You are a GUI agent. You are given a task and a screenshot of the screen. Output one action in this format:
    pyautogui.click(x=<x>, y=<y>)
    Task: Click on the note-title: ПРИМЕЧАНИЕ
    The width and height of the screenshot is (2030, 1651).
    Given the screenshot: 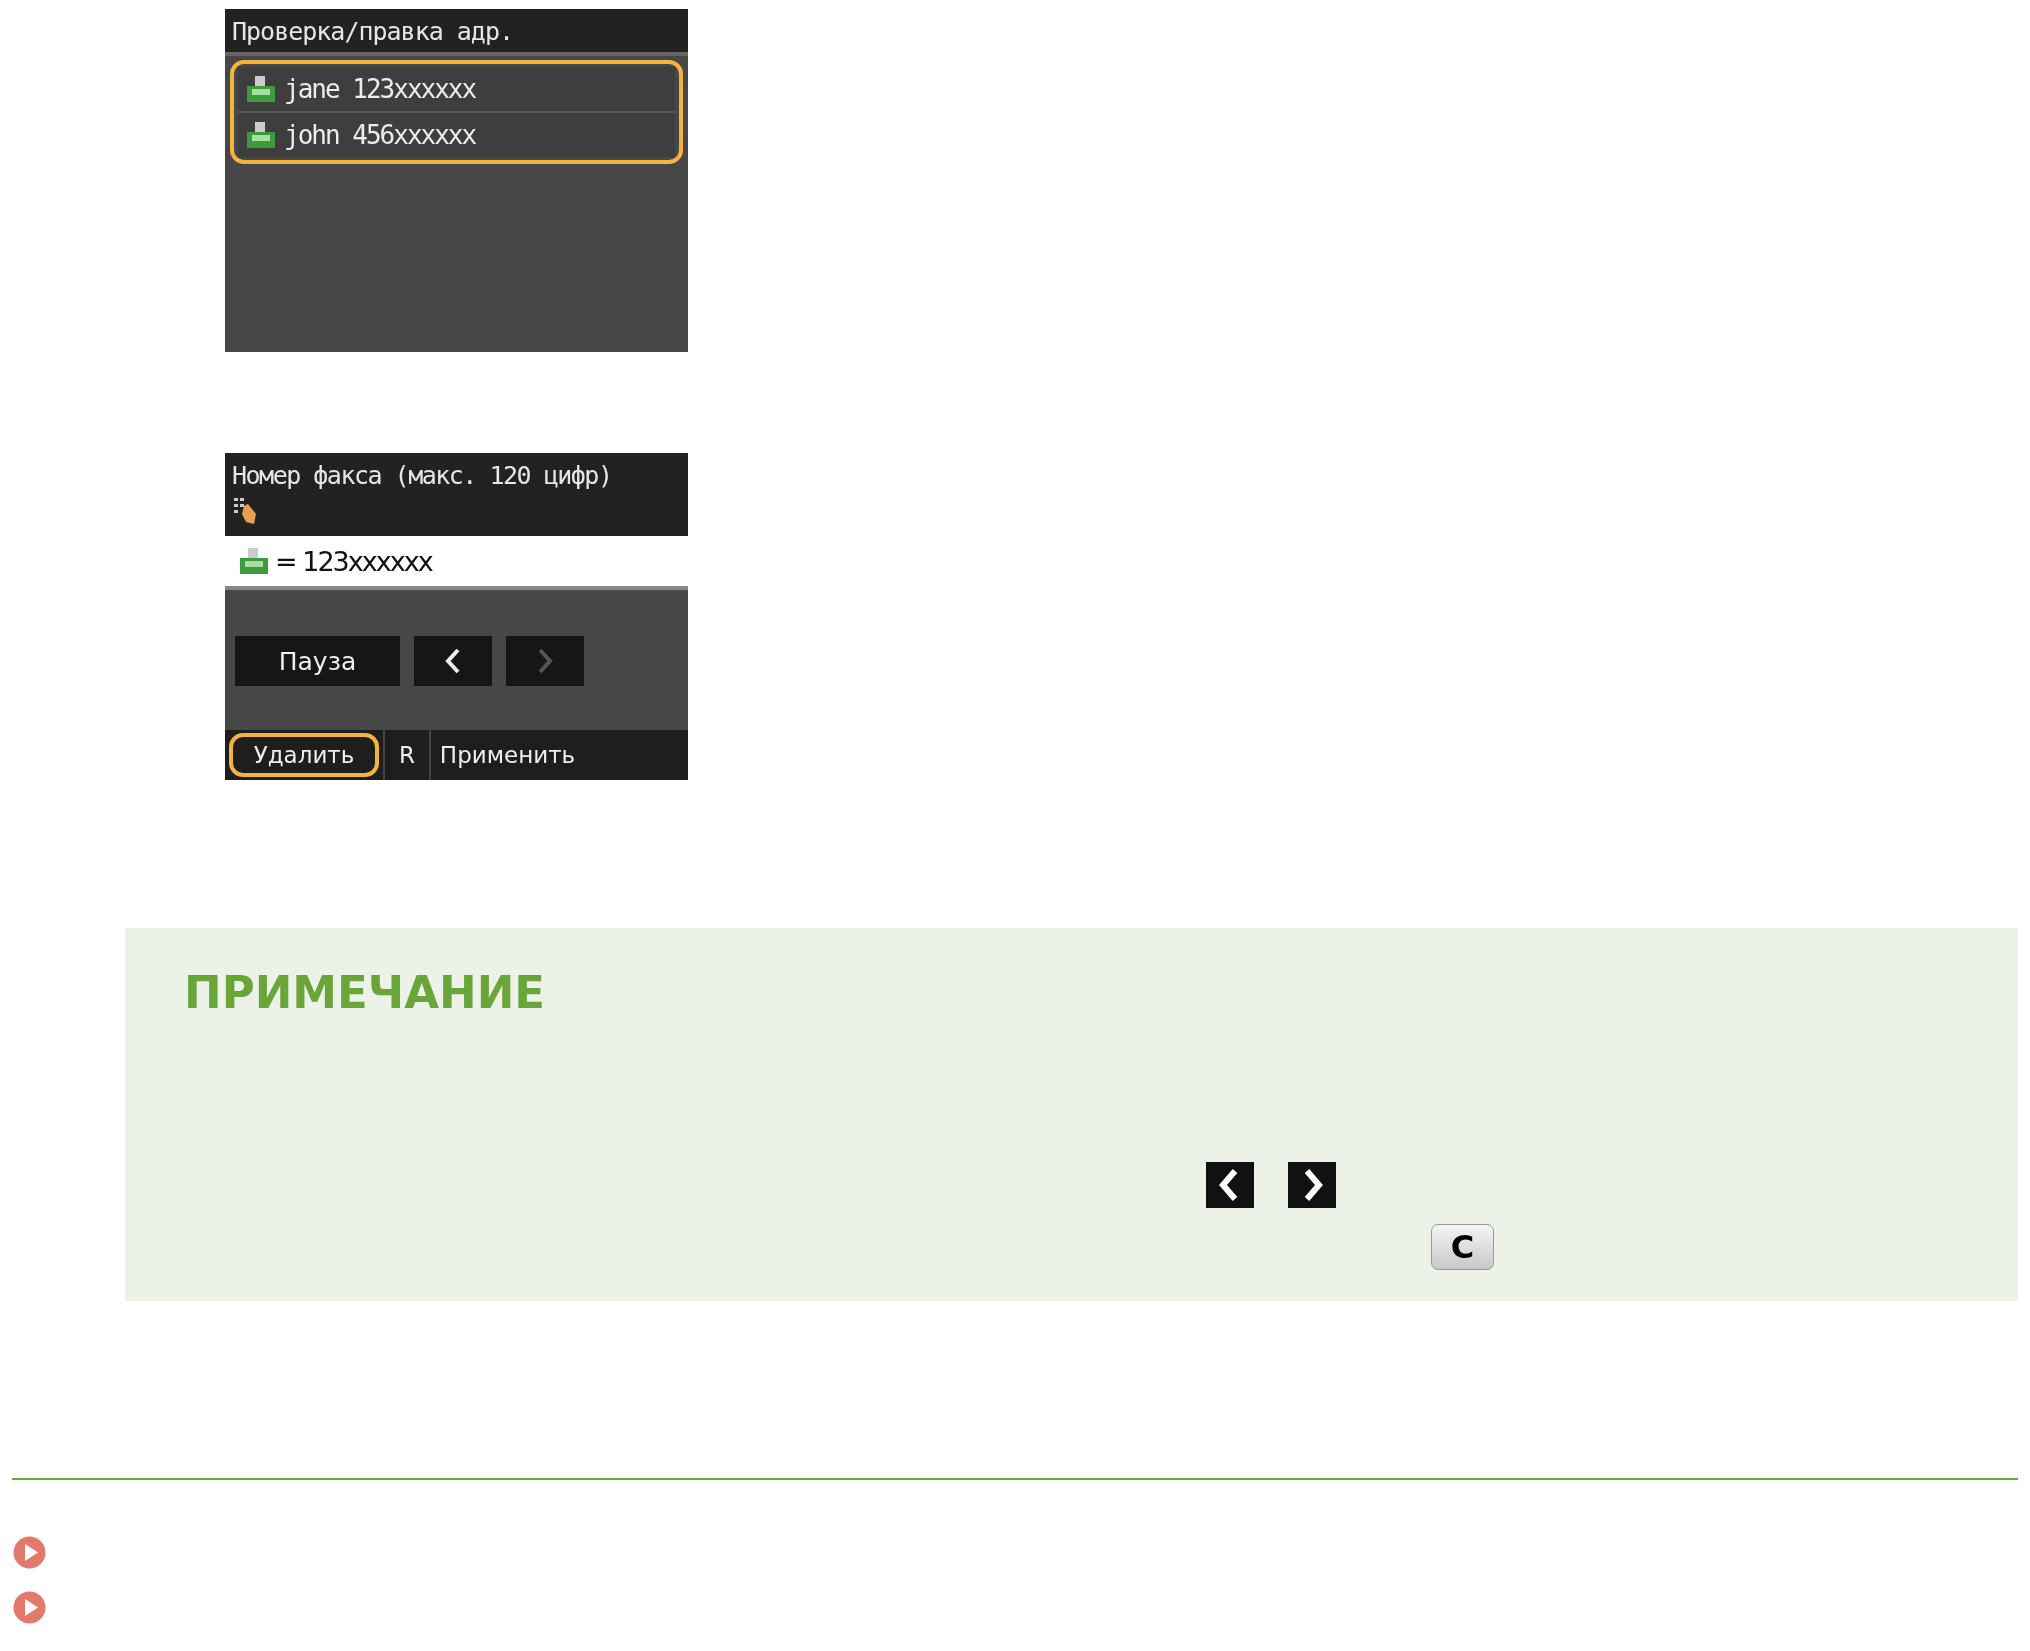 What is the action you would take?
    pyautogui.click(x=365, y=992)
    